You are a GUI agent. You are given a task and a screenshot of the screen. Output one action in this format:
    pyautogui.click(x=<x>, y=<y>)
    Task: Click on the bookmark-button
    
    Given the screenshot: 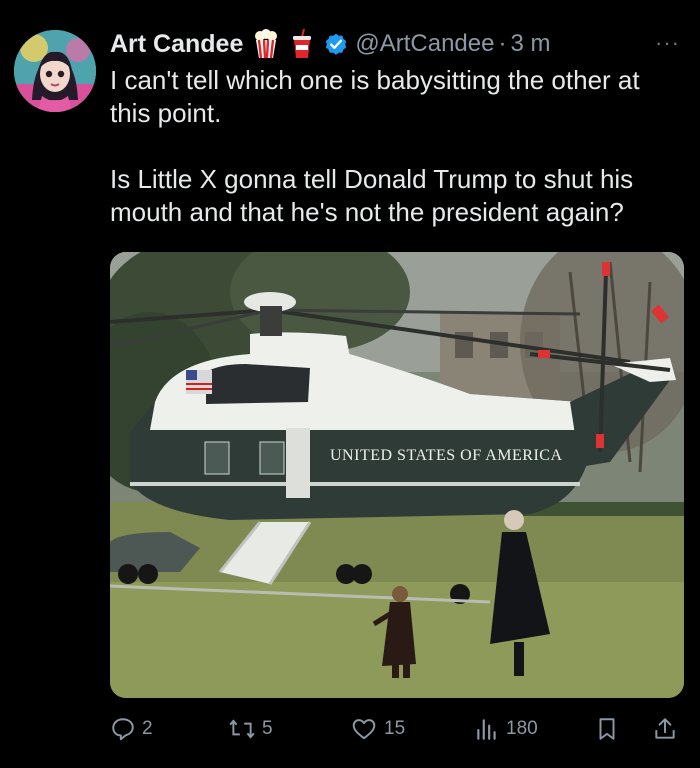 What is the action you would take?
    pyautogui.click(x=607, y=729)
    